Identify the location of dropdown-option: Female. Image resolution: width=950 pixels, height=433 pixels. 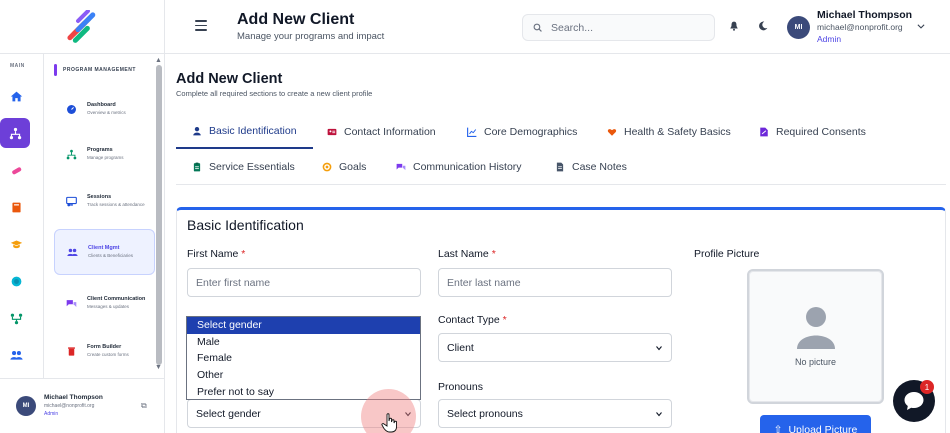
(303, 358).